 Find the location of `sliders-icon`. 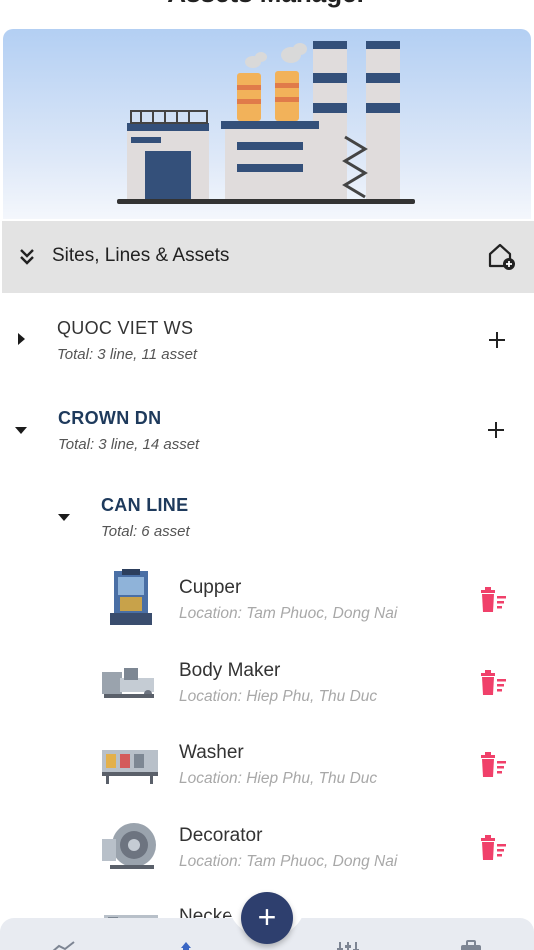

sliders-icon is located at coordinates (348, 945).